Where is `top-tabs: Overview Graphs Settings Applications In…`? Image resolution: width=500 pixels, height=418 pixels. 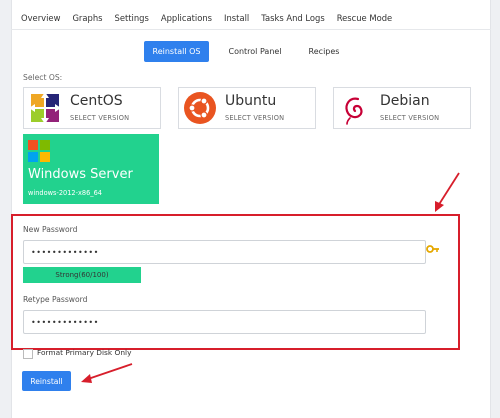
top-tabs: Overview Graphs Settings Applications In… is located at coordinates (206, 19).